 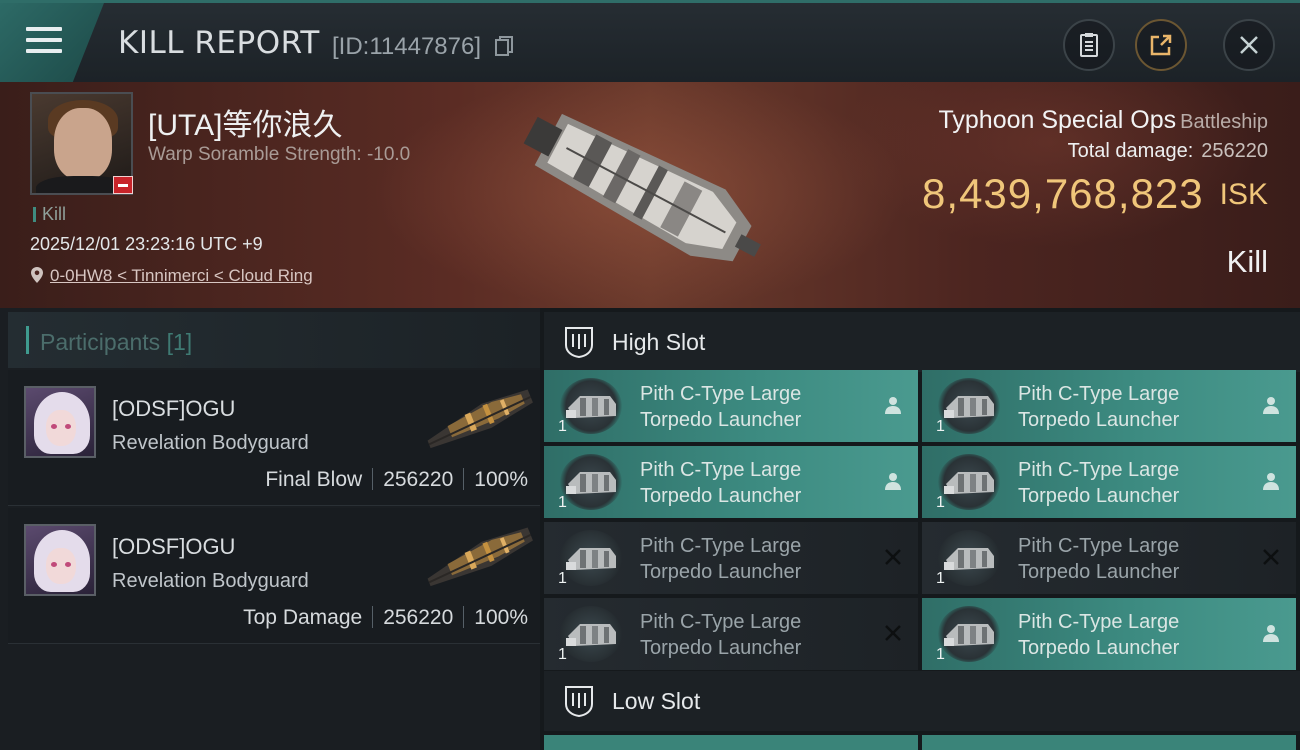 I want to click on participant-stats: Top Damage 256220 100%, so click(x=385, y=618).